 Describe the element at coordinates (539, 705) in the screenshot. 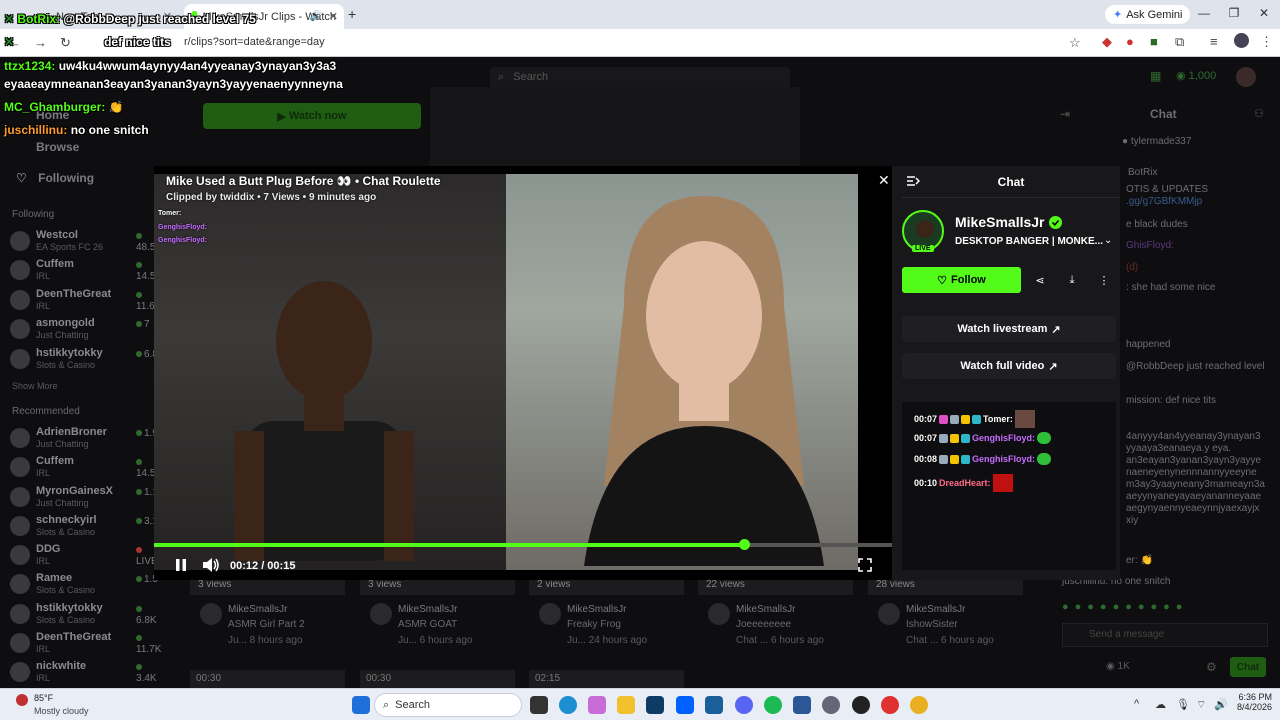

I see `task-view-icon` at that location.